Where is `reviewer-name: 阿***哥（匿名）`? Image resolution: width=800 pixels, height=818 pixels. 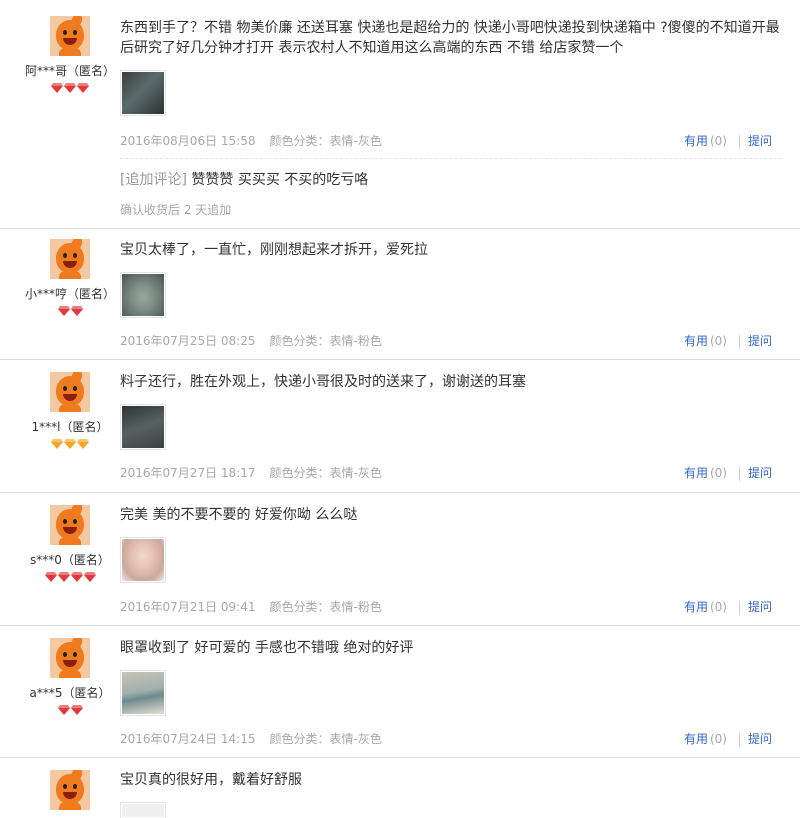
reviewer-name: 阿***哥（匿名） is located at coordinates (69, 71).